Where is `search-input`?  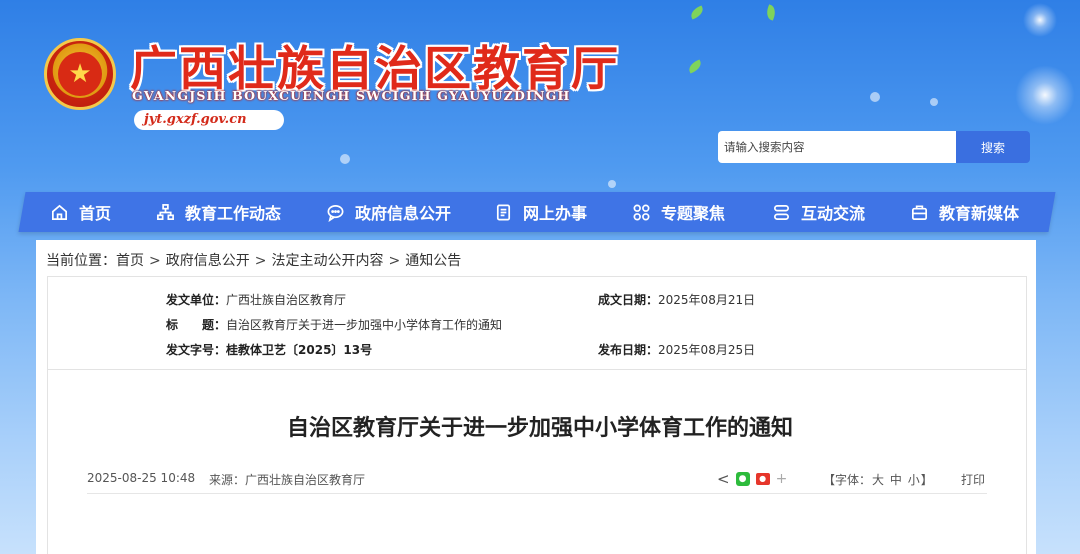
search-input is located at coordinates (837, 147).